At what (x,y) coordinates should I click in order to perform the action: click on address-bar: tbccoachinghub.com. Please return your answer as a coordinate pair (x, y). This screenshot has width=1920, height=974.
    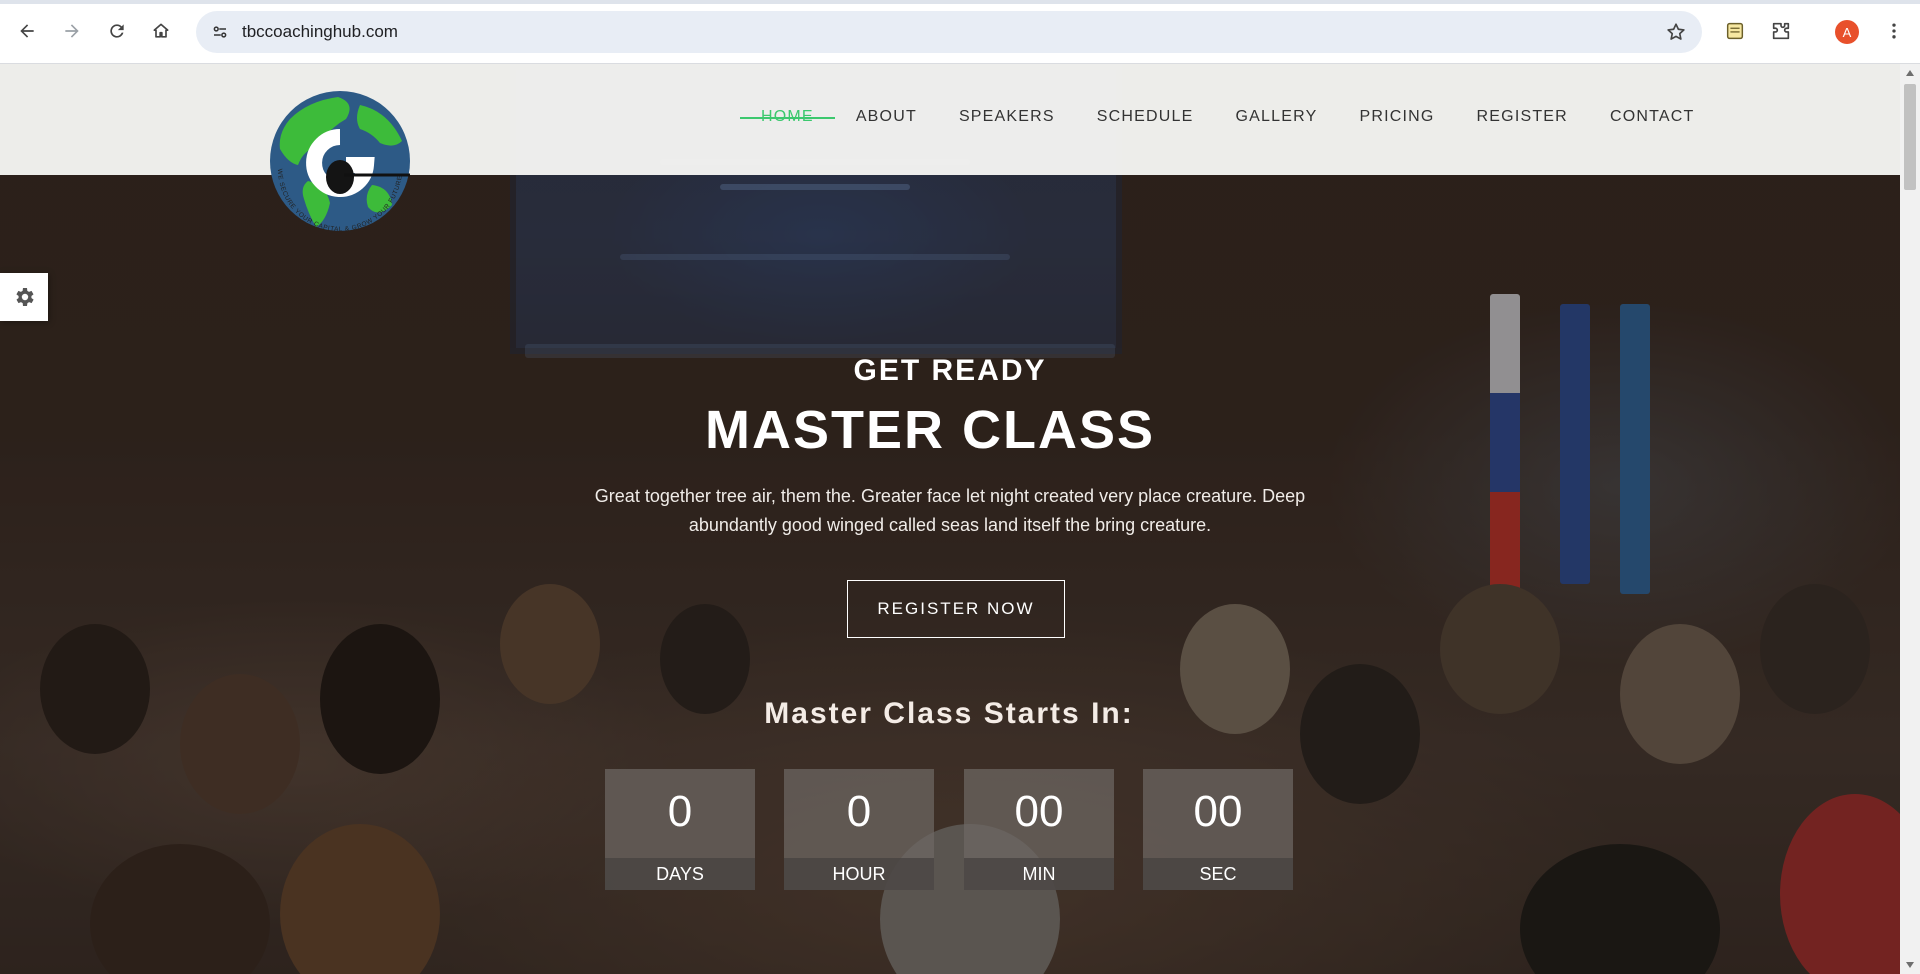
    Looking at the image, I should click on (949, 32).